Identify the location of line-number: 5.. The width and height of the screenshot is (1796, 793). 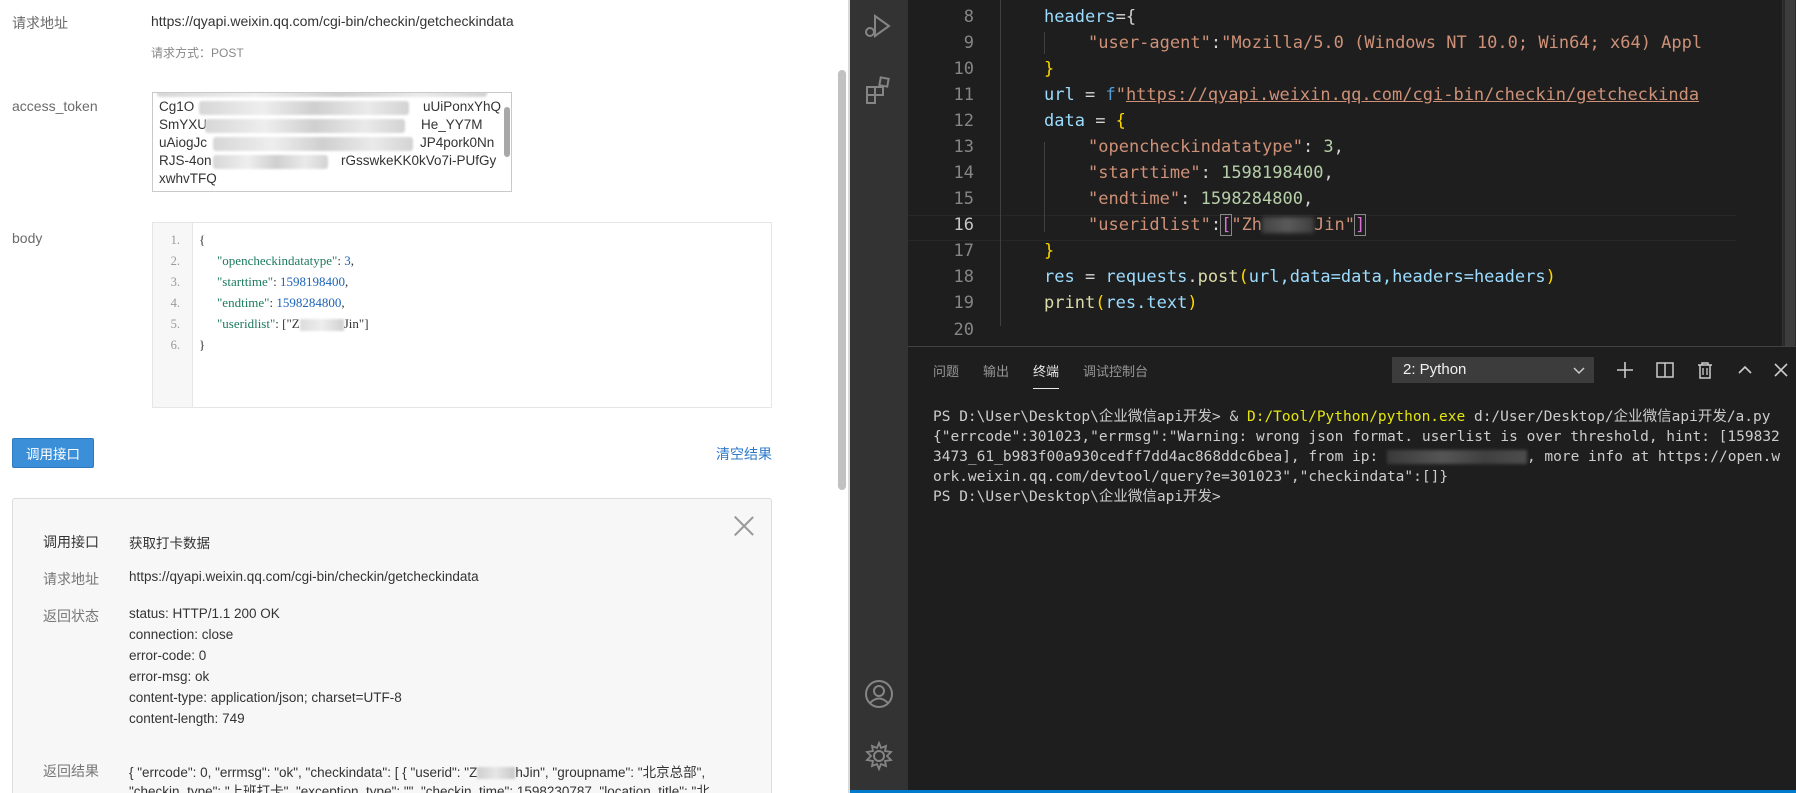
(175, 324).